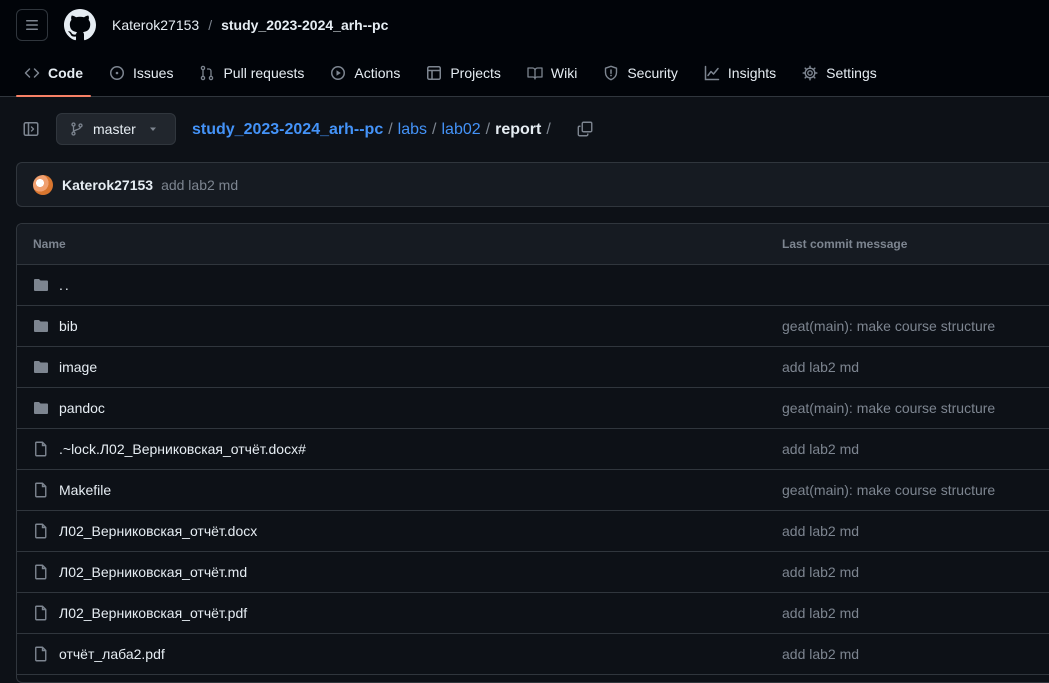 This screenshot has width=1049, height=683. Describe the element at coordinates (652, 73) in the screenshot. I see `tab-label: Security` at that location.